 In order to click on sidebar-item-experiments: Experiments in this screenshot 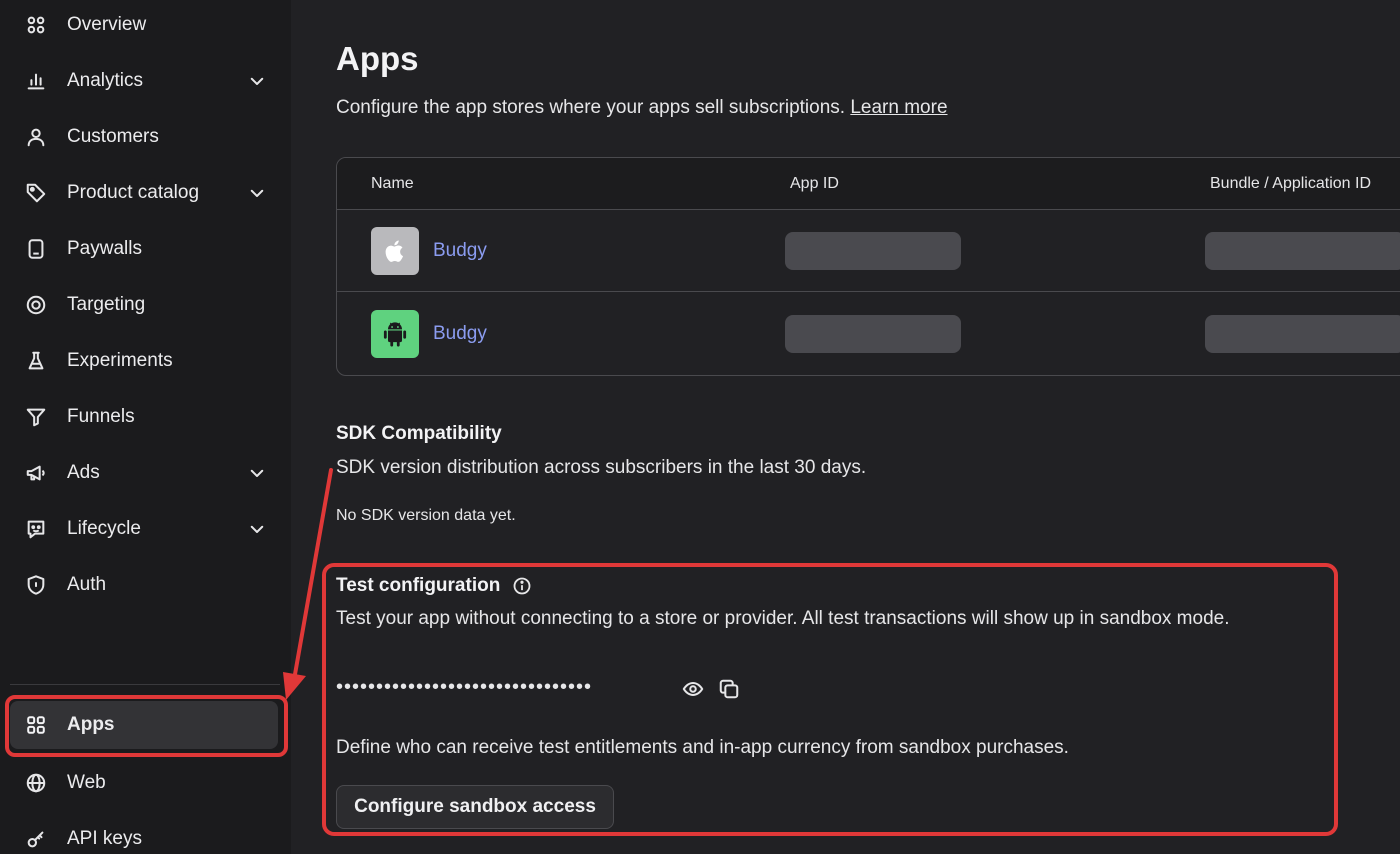, I will do `click(144, 361)`.